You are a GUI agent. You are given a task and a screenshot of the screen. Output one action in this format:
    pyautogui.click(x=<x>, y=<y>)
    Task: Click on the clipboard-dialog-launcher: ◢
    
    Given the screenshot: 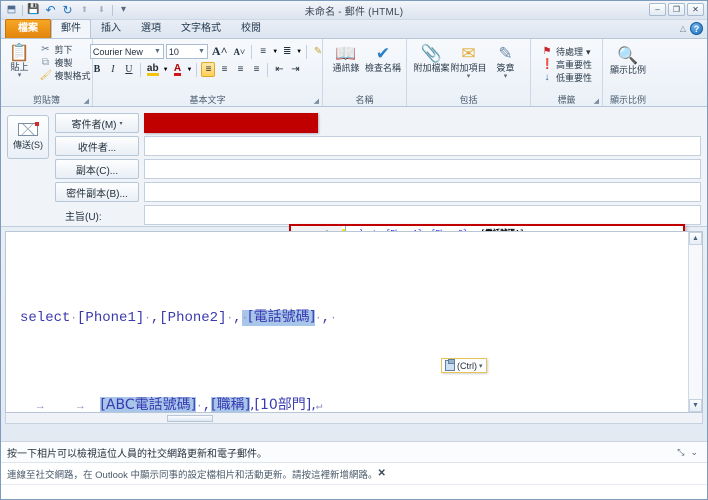 What is the action you would take?
    pyautogui.click(x=86, y=101)
    